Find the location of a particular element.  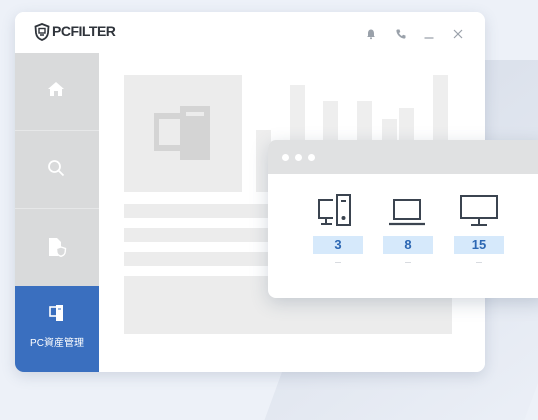

pc-assets-icon is located at coordinates (56, 313).